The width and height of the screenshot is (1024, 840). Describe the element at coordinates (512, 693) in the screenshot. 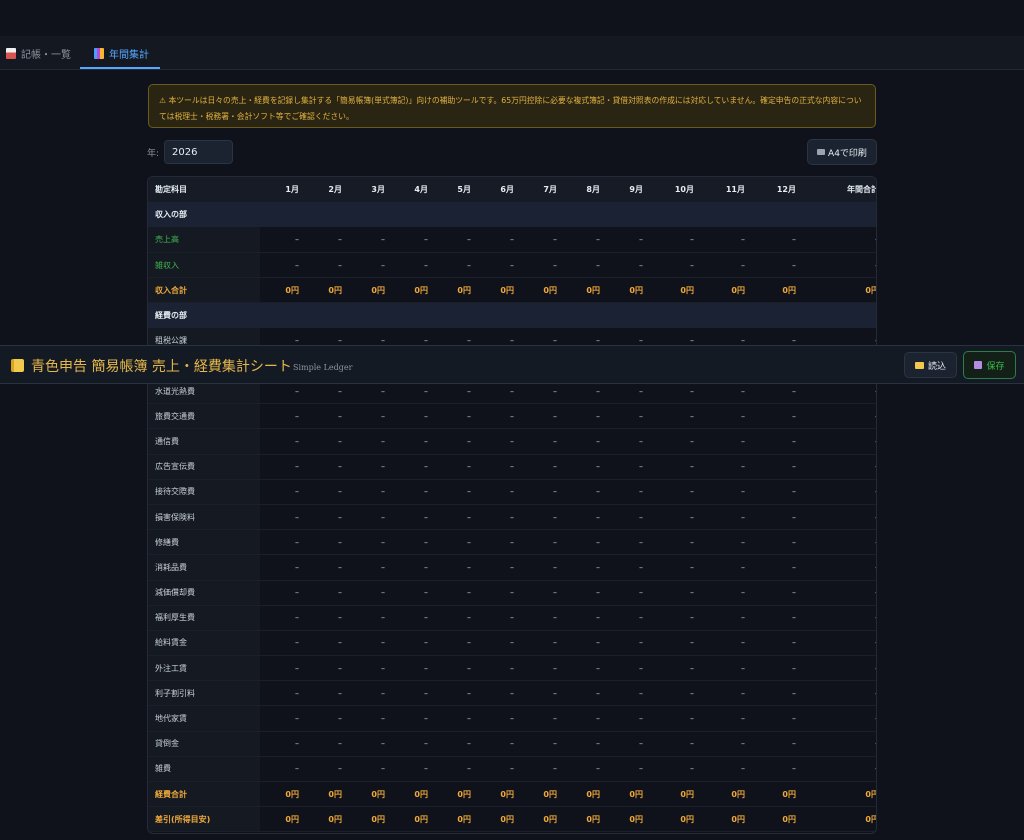

I see `table-row: 利子割引料–––––––––––––` at that location.